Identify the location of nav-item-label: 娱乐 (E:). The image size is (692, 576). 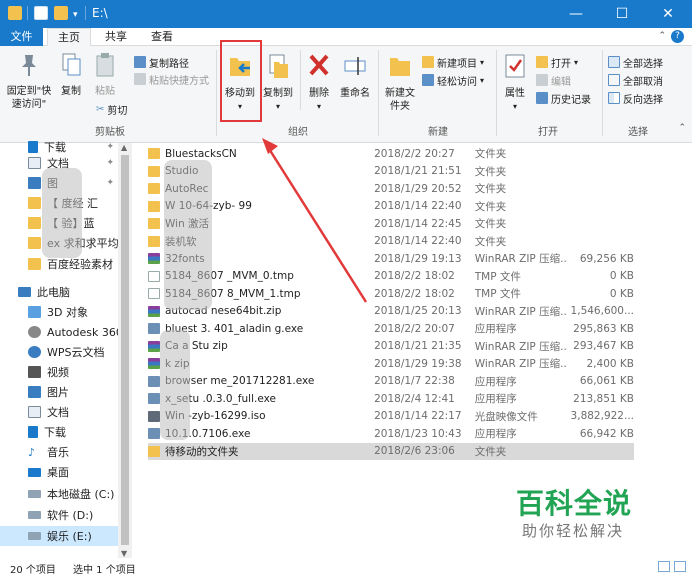
(69, 536).